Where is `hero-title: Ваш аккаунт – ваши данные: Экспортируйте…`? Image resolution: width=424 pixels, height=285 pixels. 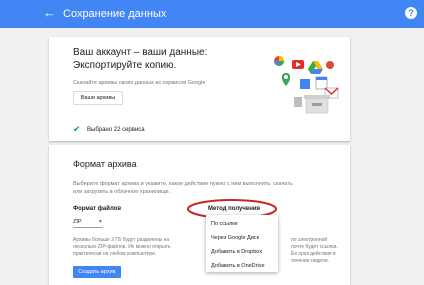
hero-title: Ваш аккаунт – ваши данные: Экспортируйте… is located at coordinates (140, 59).